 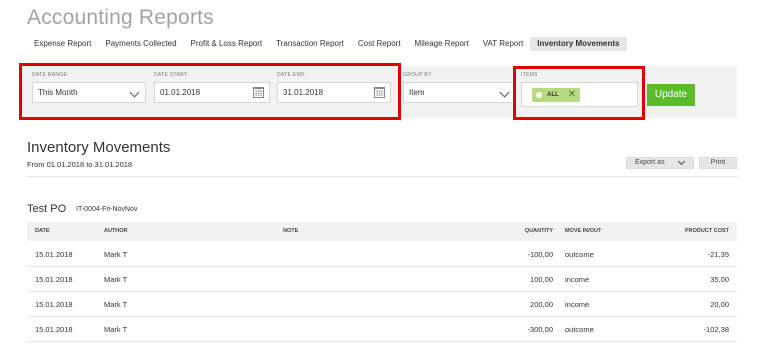 What do you see at coordinates (459, 92) in the screenshot?
I see `group-by-select: Item` at bounding box center [459, 92].